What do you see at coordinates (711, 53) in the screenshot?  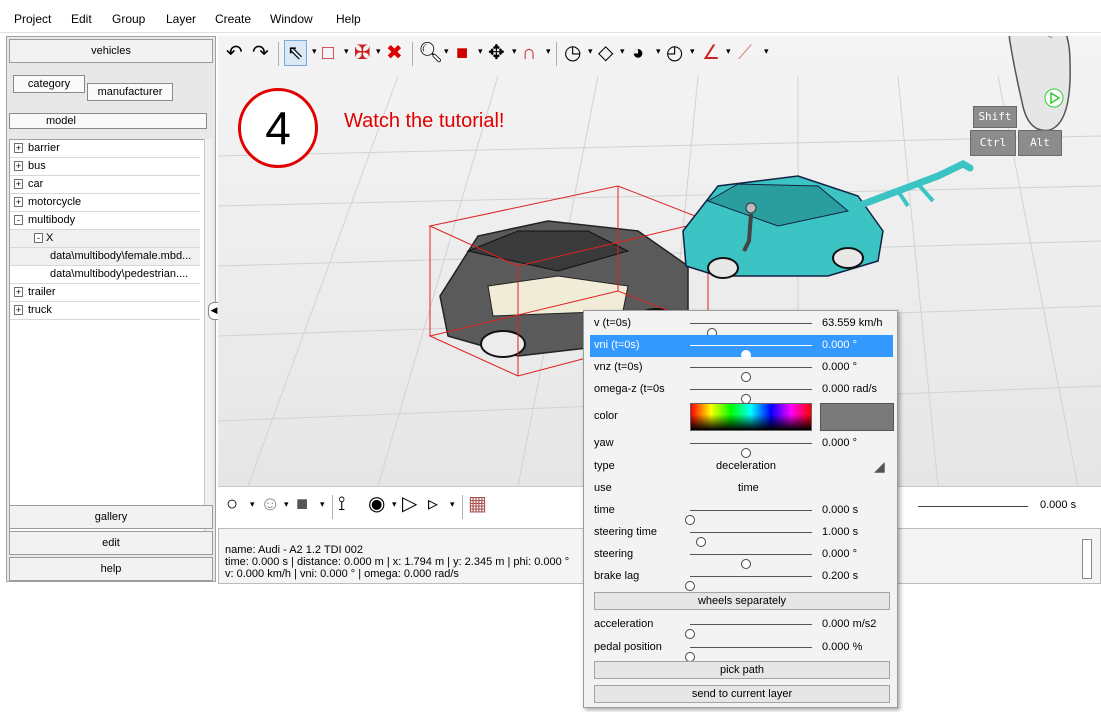 I see `measure-icon: ∠` at bounding box center [711, 53].